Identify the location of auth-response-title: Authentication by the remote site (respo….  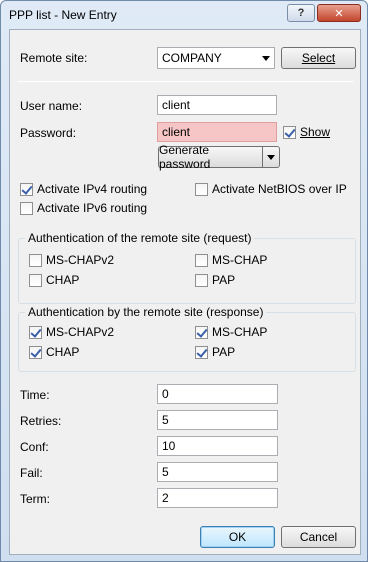
(146, 312).